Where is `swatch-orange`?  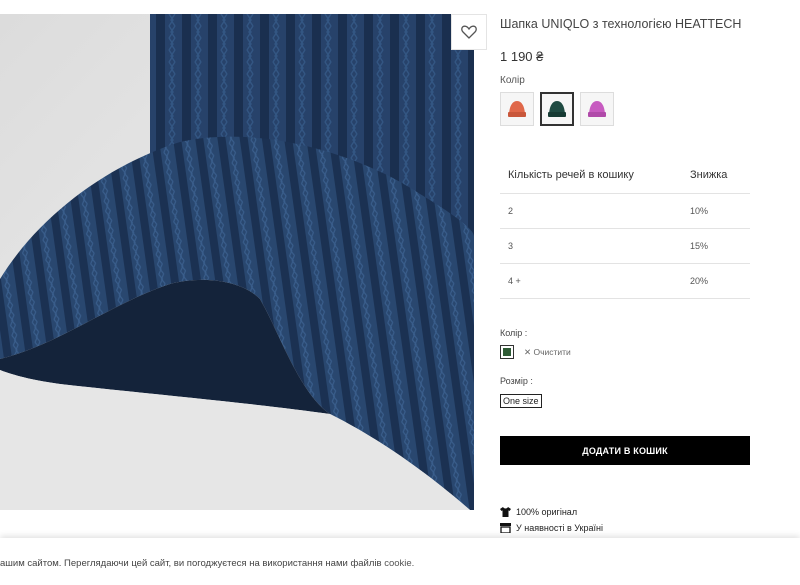
swatch-orange is located at coordinates (517, 109).